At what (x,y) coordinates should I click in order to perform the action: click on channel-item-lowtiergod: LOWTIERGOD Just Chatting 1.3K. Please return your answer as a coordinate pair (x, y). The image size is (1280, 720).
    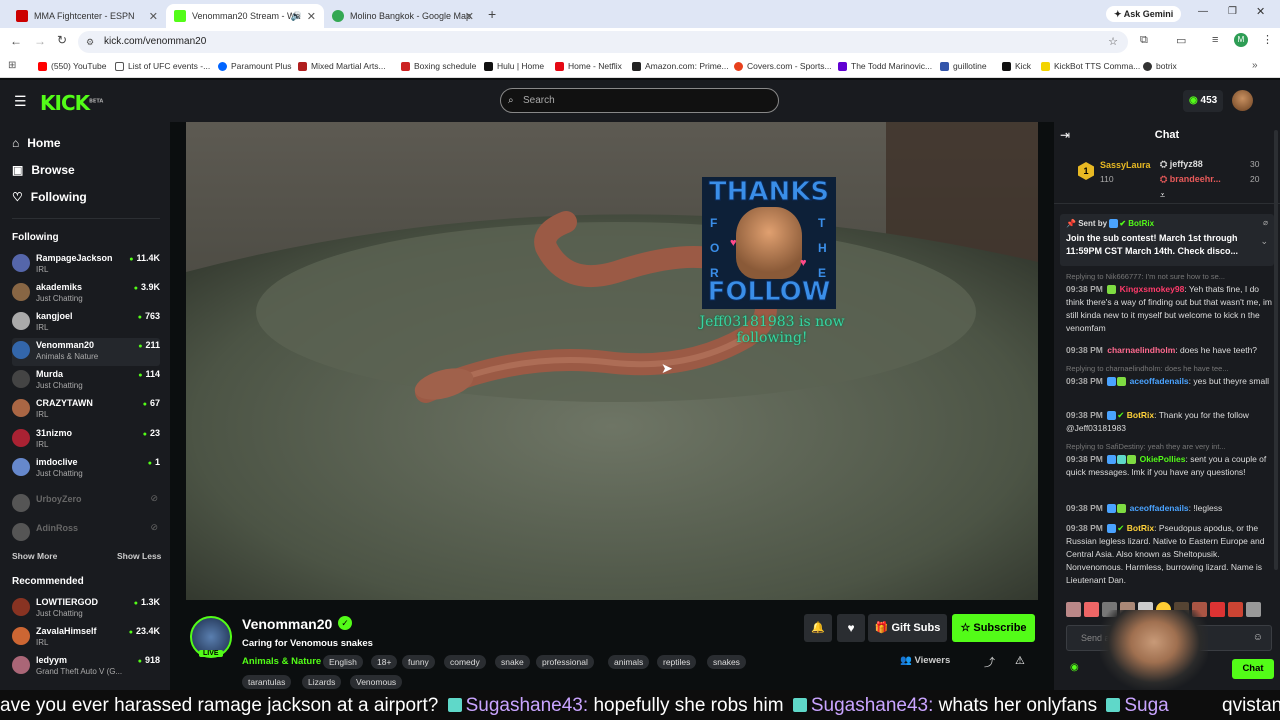
    Looking at the image, I should click on (86, 609).